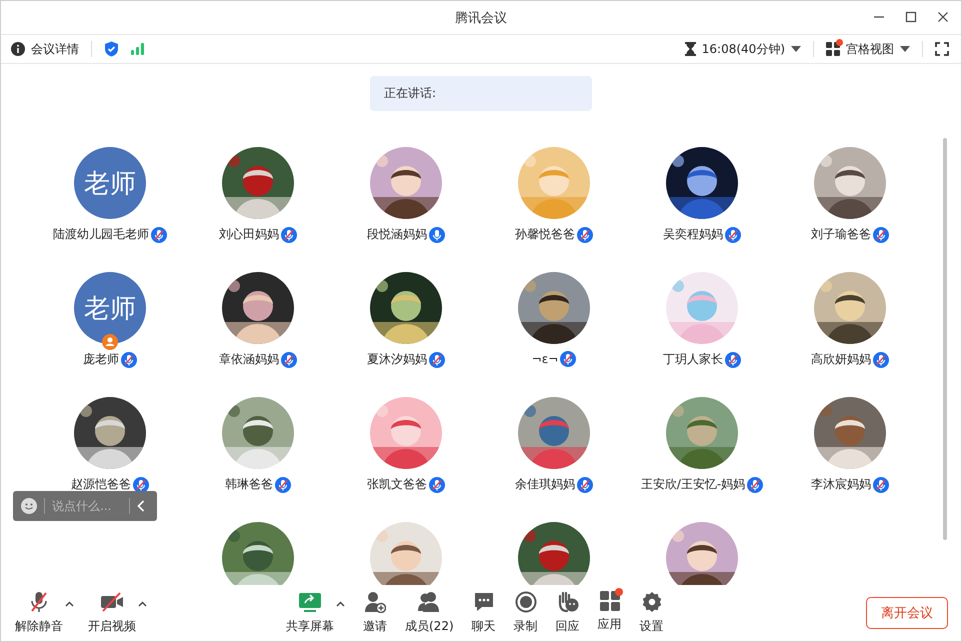 The height and width of the screenshot is (642, 962). I want to click on participant-name: 段悦涵妈妈, so click(397, 234).